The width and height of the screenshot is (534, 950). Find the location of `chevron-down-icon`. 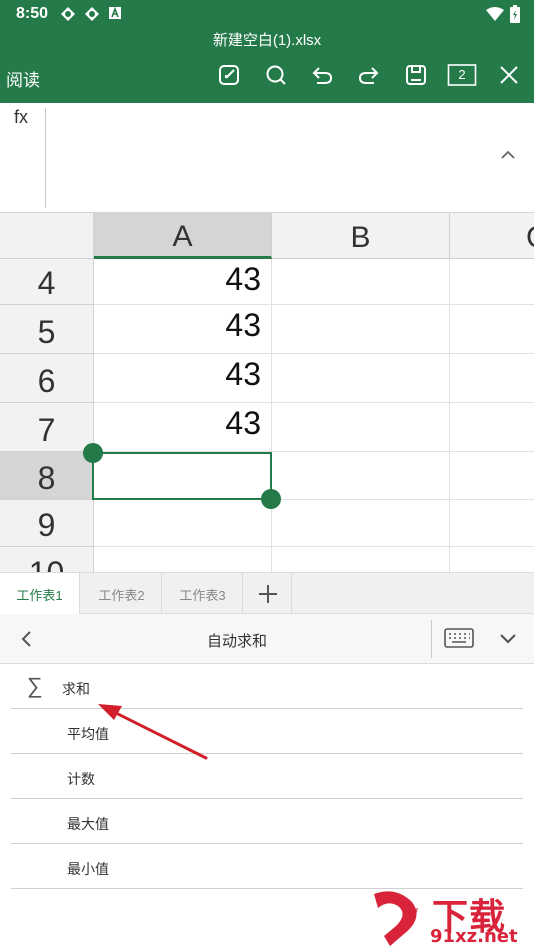

chevron-down-icon is located at coordinates (508, 639).